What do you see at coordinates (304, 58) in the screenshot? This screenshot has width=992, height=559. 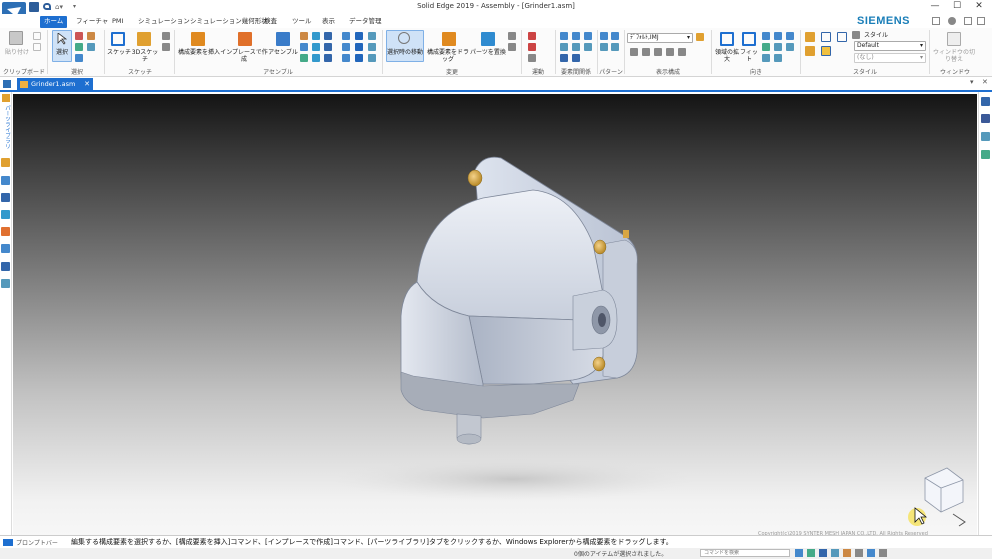 I see `assemble-tool-3-icon` at bounding box center [304, 58].